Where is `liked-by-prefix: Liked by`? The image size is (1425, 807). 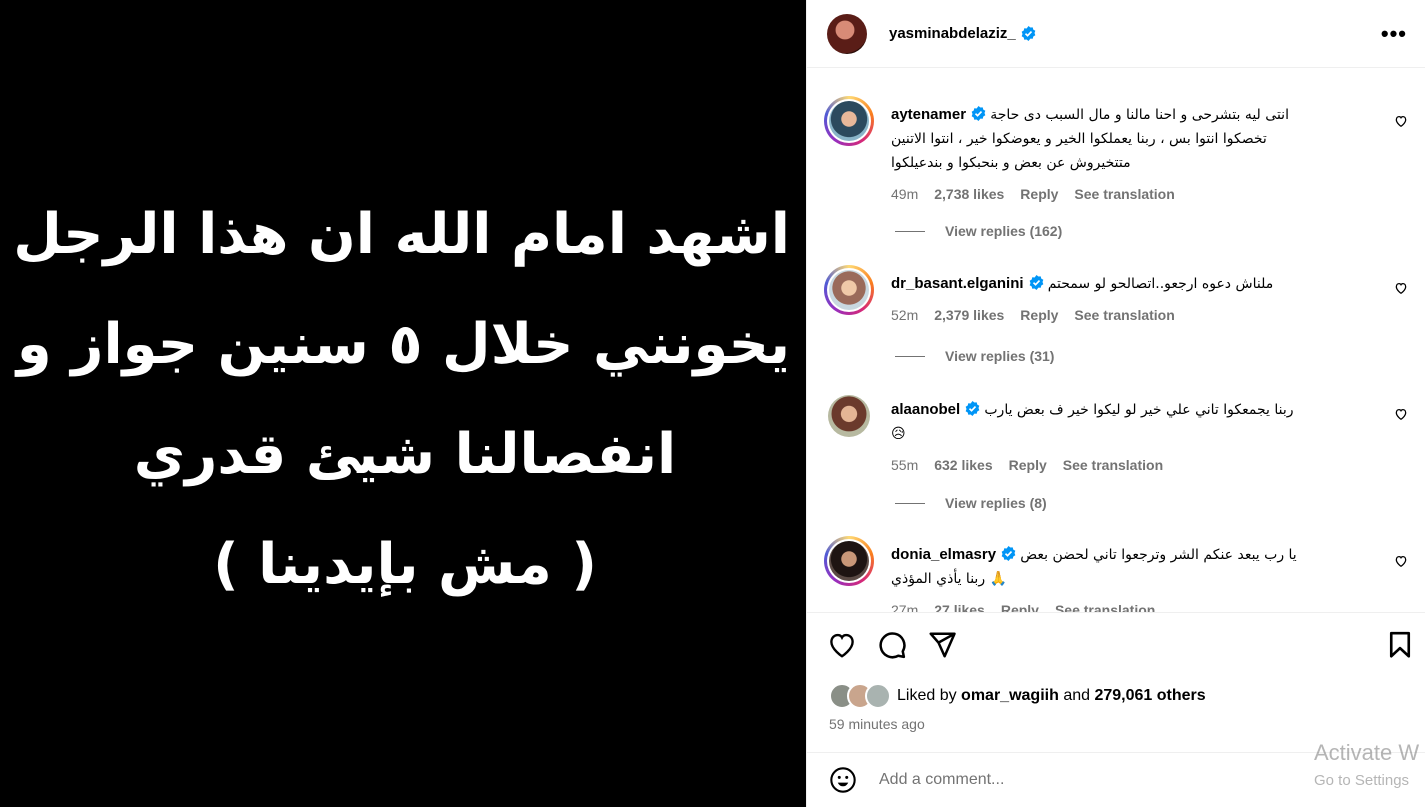
liked-by-prefix: Liked by is located at coordinates (927, 695).